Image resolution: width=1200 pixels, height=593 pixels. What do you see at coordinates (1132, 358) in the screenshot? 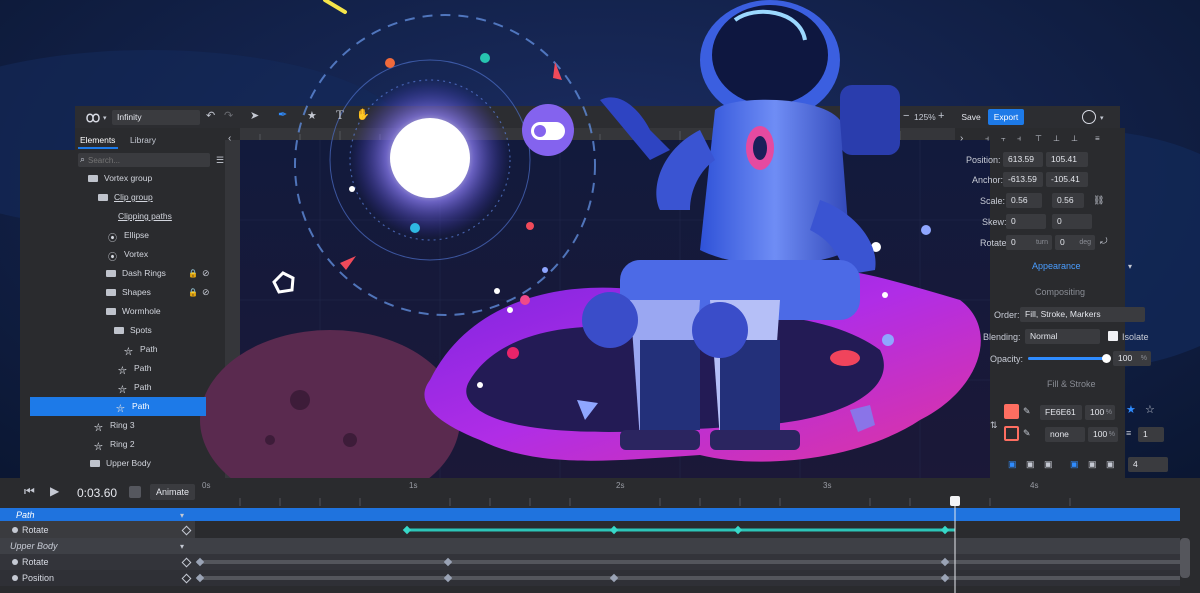
I see `opacity-field: 100 %` at bounding box center [1132, 358].